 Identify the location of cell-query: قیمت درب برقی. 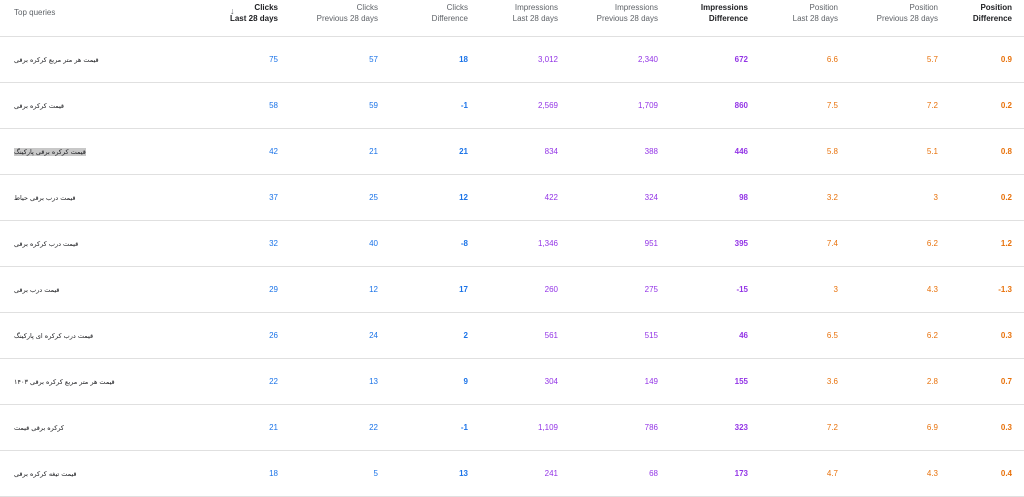
(100, 290).